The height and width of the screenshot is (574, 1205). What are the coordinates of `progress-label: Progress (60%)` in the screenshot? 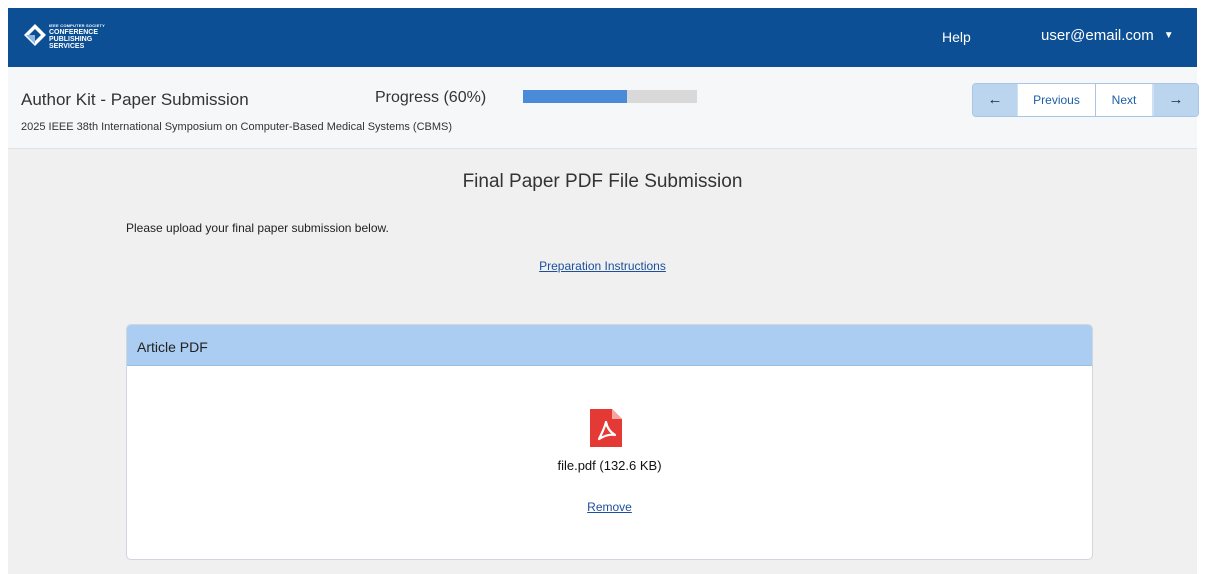 It's located at (431, 97).